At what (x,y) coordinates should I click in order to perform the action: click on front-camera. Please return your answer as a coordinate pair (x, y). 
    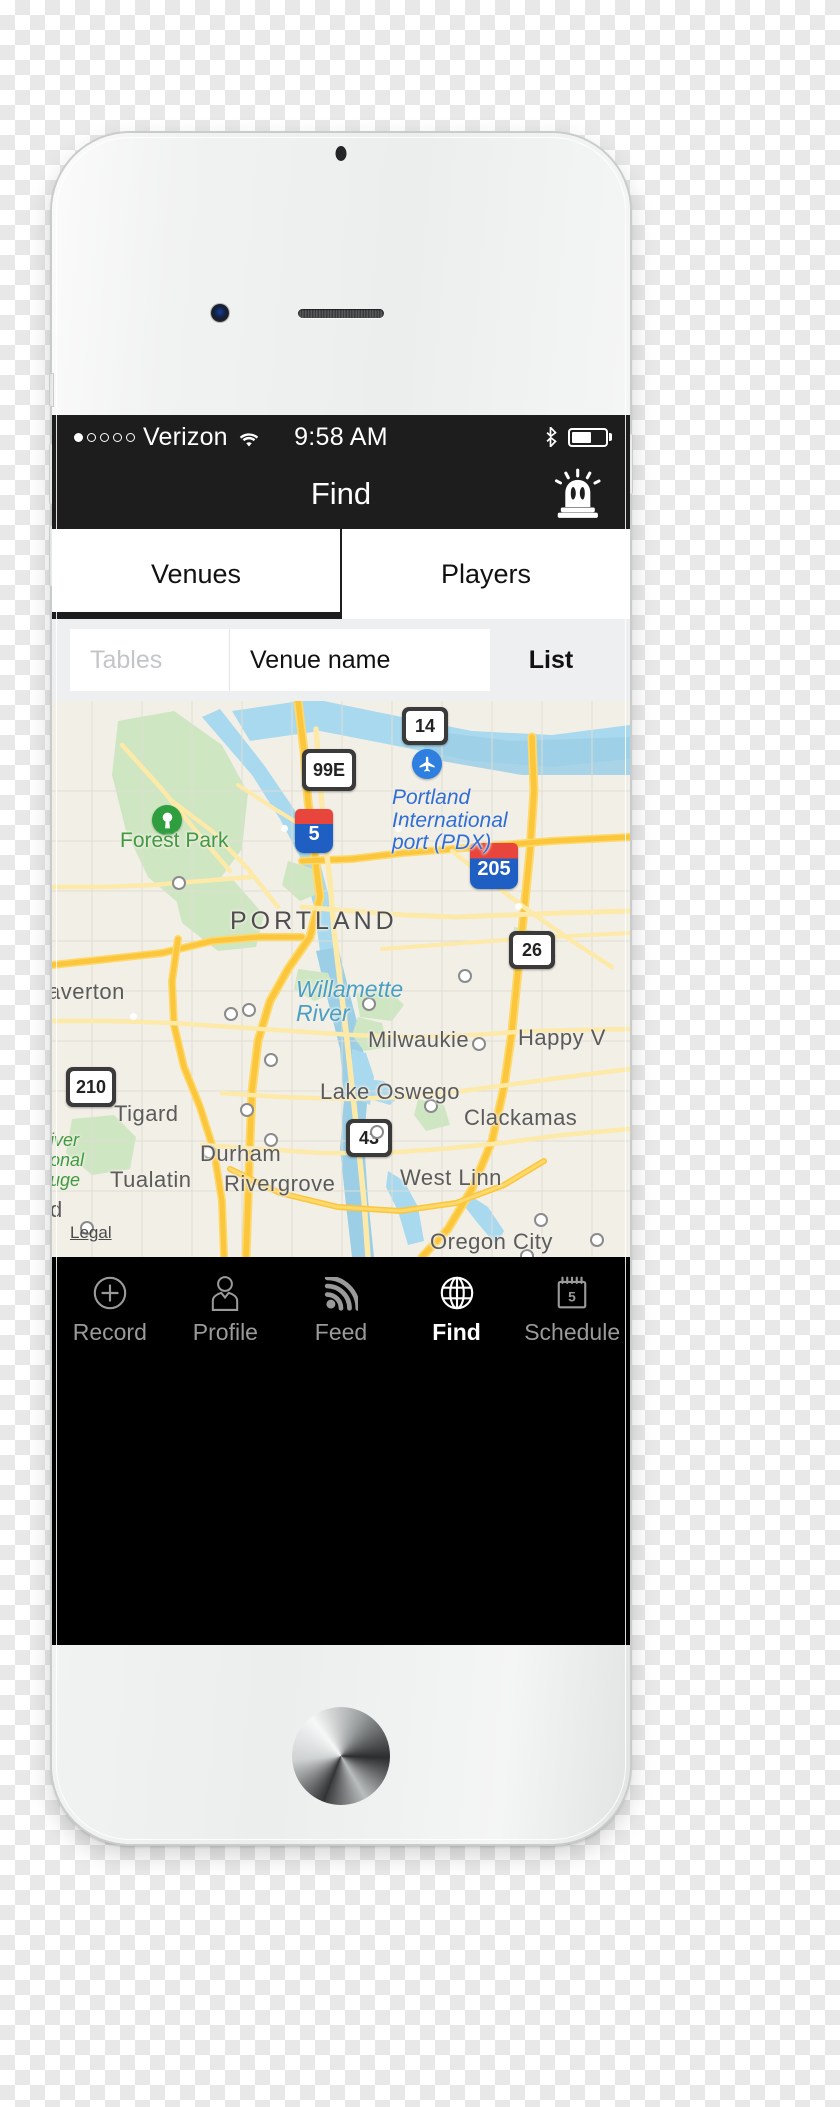
    Looking at the image, I should click on (220, 313).